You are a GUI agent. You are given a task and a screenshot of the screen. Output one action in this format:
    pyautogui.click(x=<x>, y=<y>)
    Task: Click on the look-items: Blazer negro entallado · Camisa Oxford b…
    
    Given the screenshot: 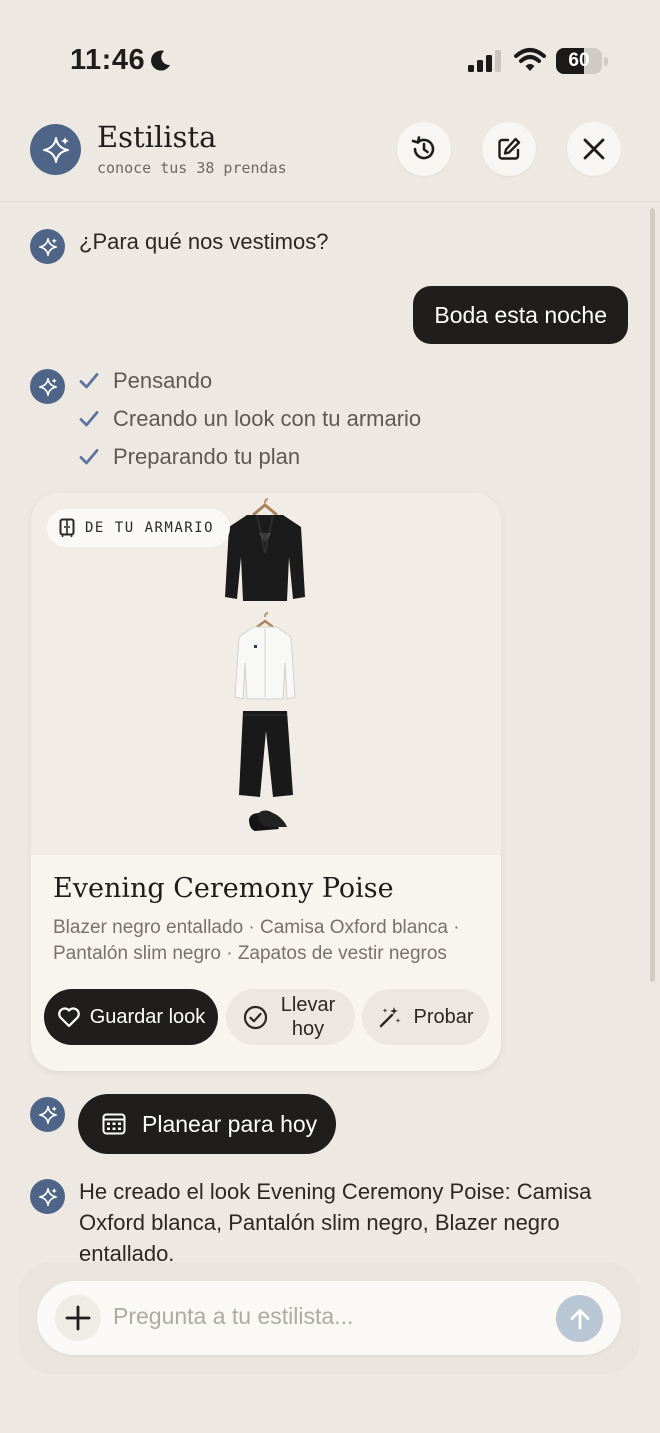 What is the action you would take?
    pyautogui.click(x=256, y=940)
    